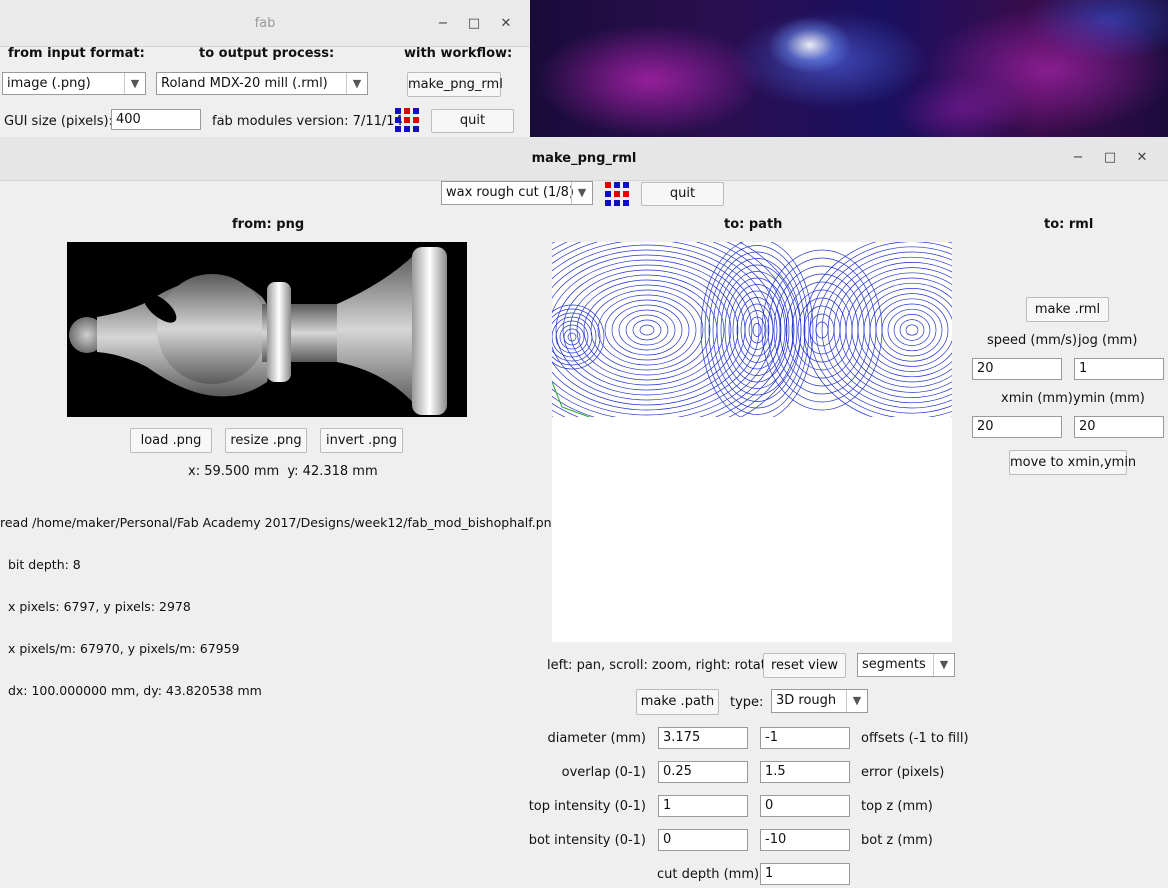 This screenshot has width=1168, height=888. What do you see at coordinates (1072, 462) in the screenshot?
I see `move-to-xmin-ymin-button: move to xmin,ymin` at bounding box center [1072, 462].